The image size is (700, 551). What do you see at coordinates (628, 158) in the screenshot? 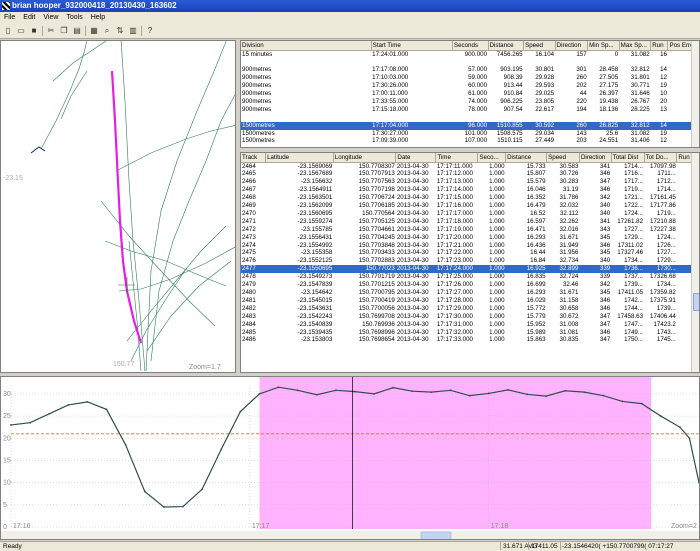
I see `tracks-col-9: Total Dist` at bounding box center [628, 158].